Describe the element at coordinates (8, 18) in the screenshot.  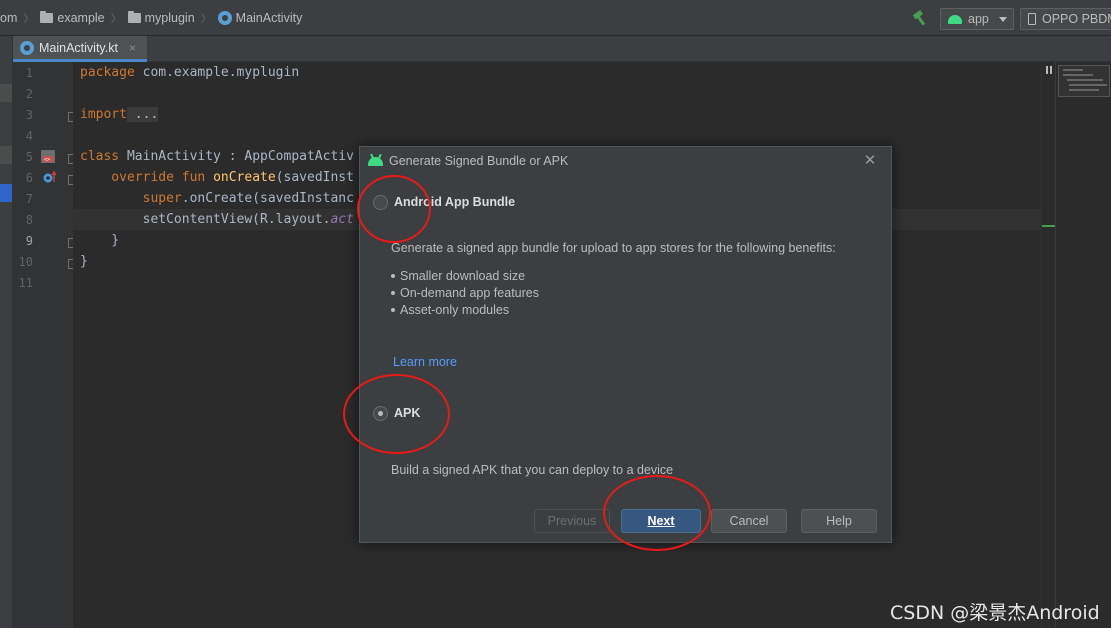
I see `breadcrumb-item-com: om` at that location.